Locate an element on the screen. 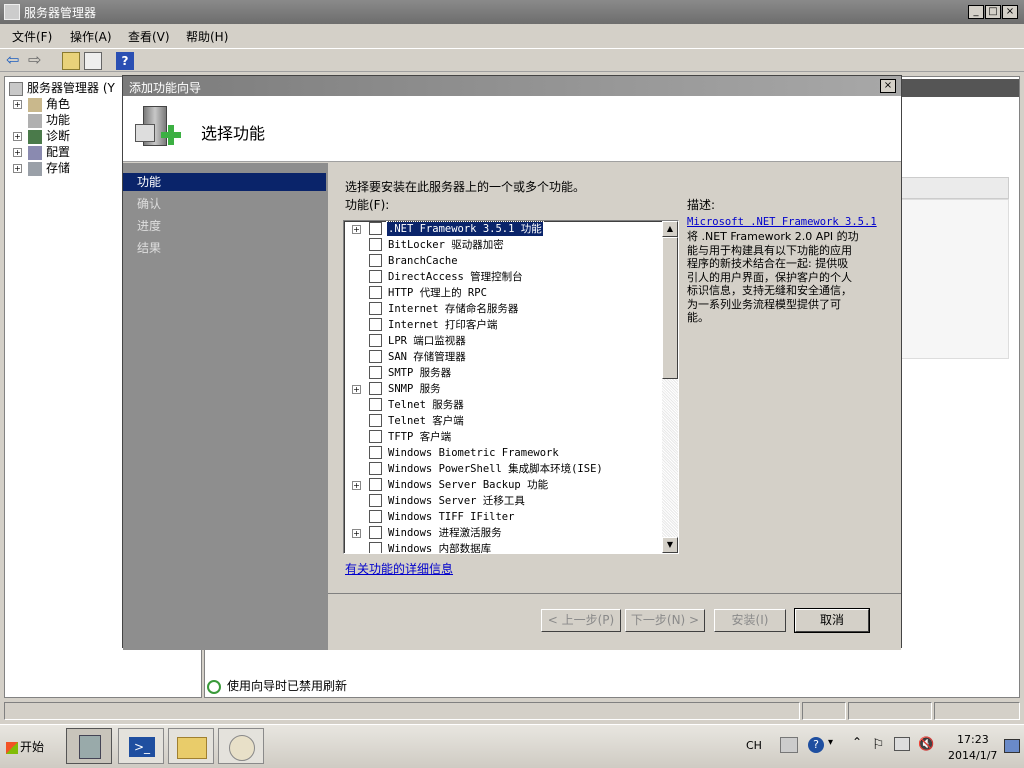 The image size is (1024, 768). taskbar-explorer is located at coordinates (191, 746).